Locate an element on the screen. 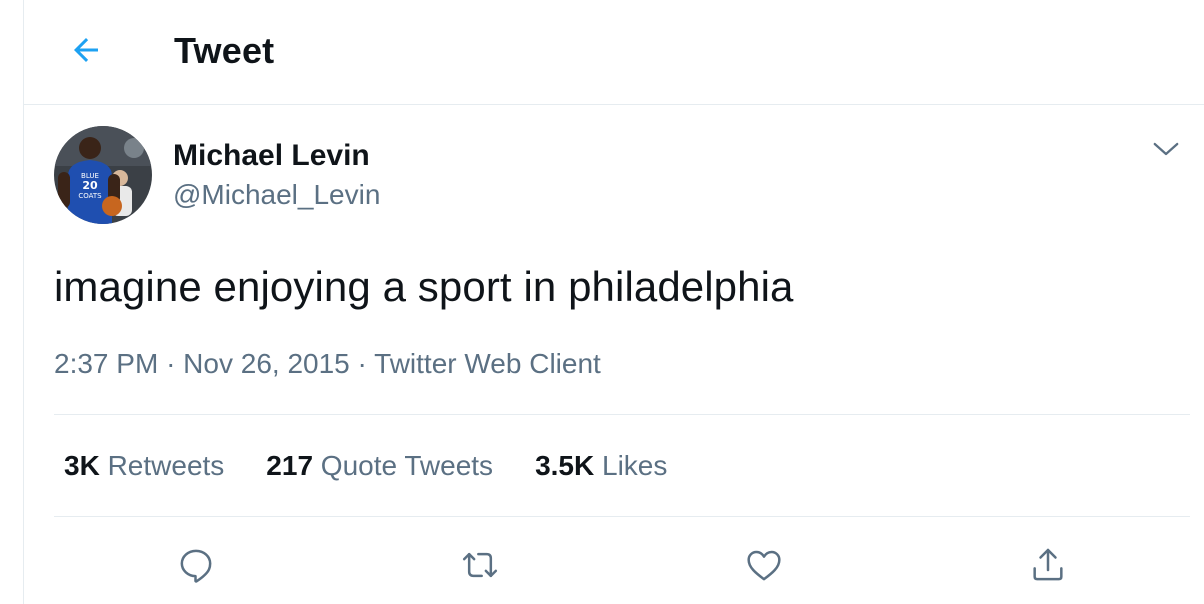 The width and height of the screenshot is (1204, 604). like-icon is located at coordinates (764, 565).